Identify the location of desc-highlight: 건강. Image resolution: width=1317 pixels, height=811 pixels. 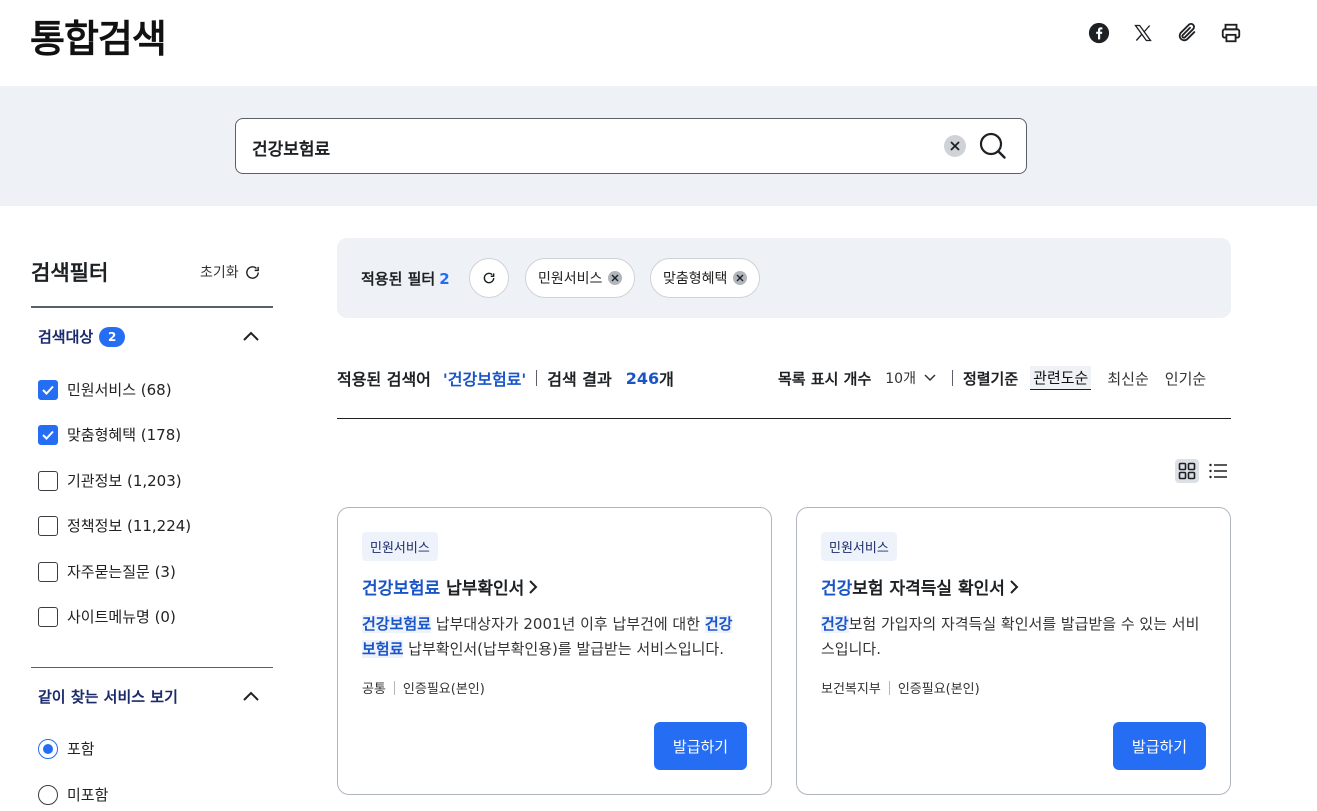
(835, 624).